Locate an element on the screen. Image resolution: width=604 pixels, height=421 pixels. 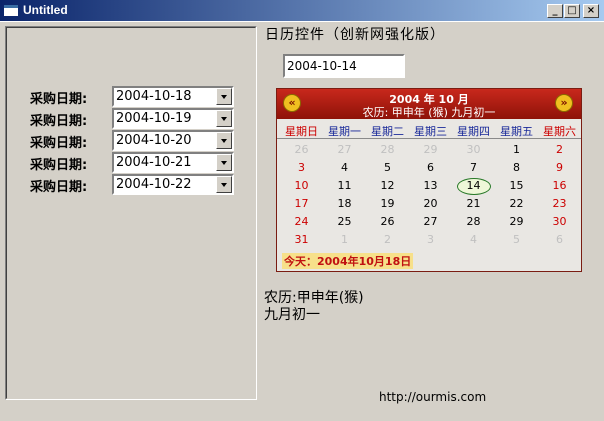
day-cell: 6 is located at coordinates (430, 168).